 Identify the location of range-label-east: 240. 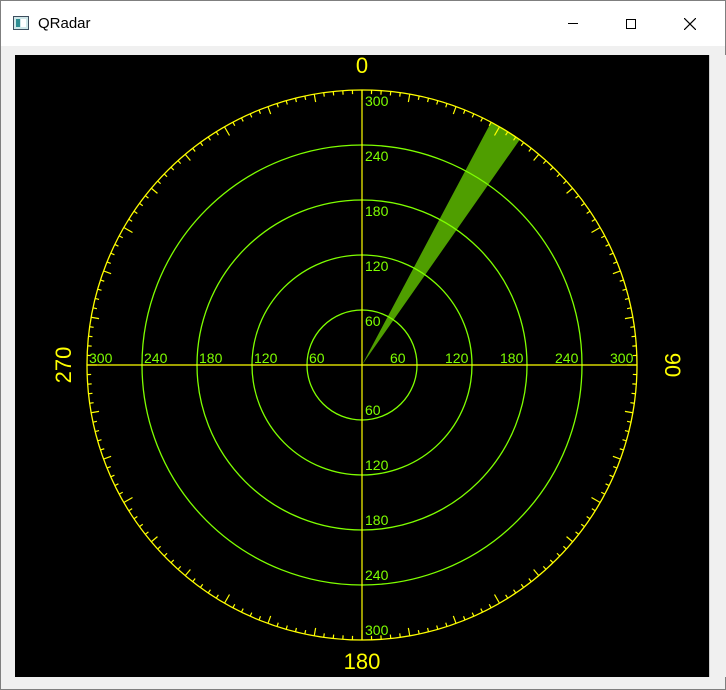
(567, 358).